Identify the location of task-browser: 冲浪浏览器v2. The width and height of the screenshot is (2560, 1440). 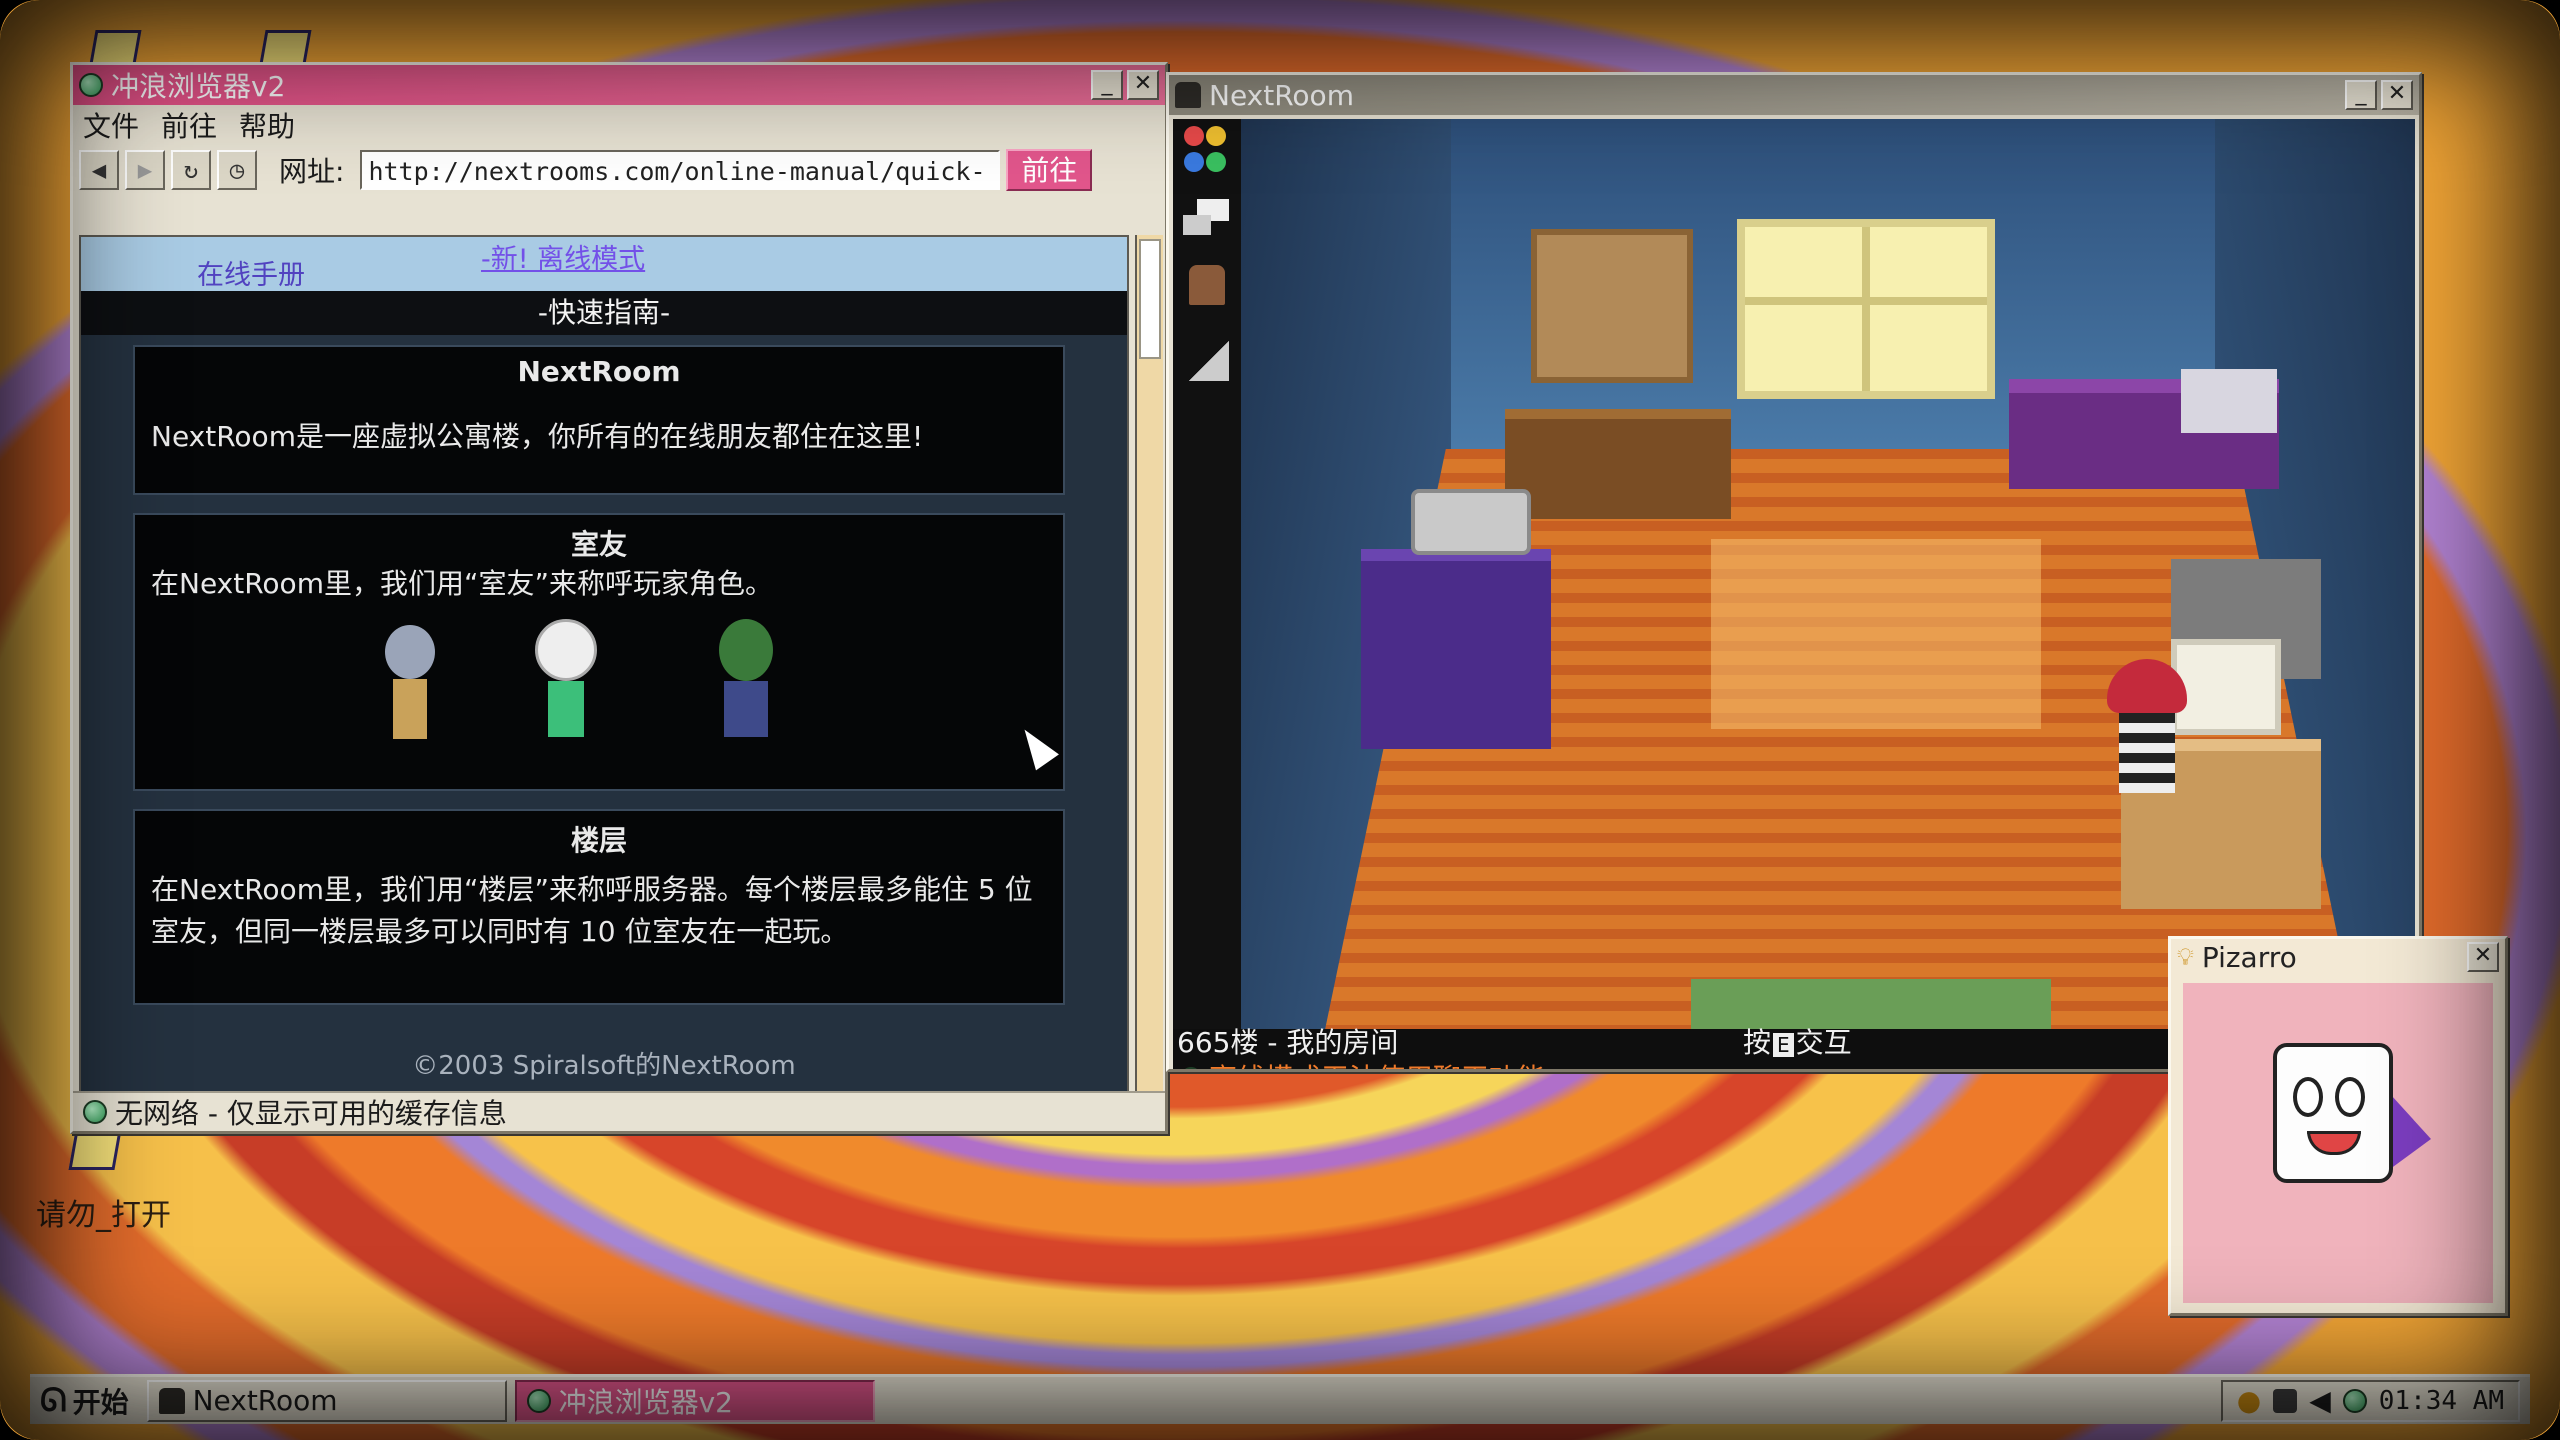
(694, 1400).